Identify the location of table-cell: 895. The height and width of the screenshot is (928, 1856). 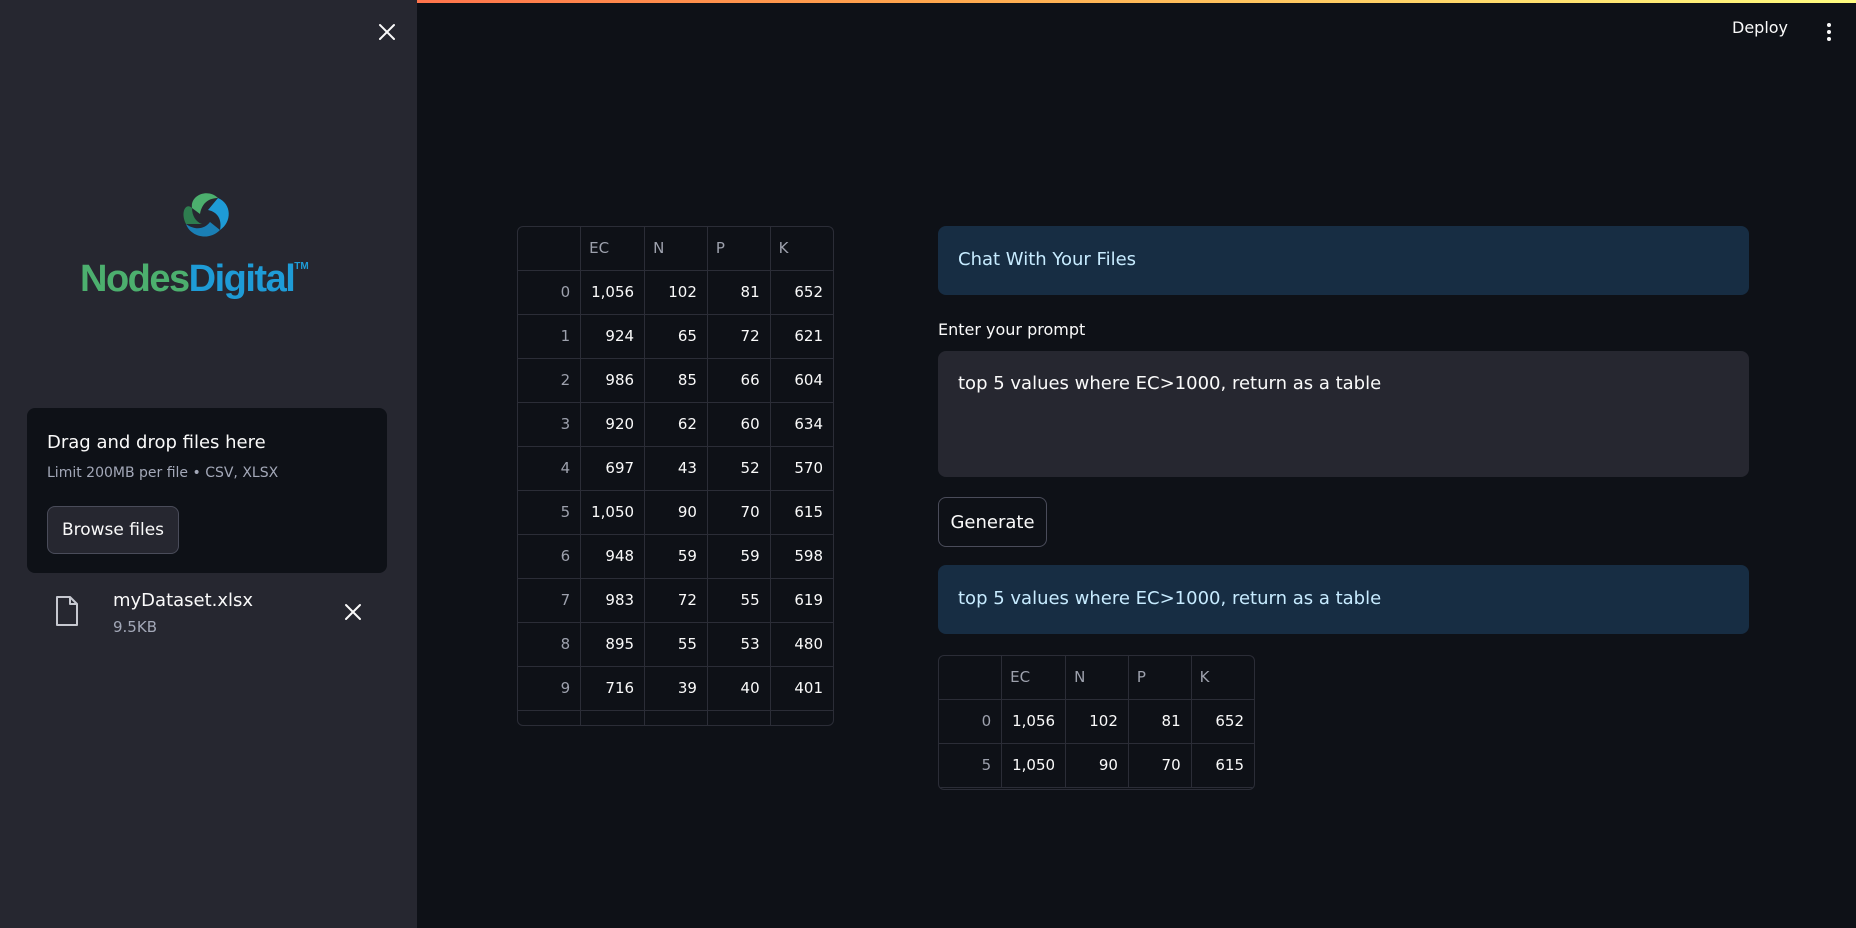
(613, 644).